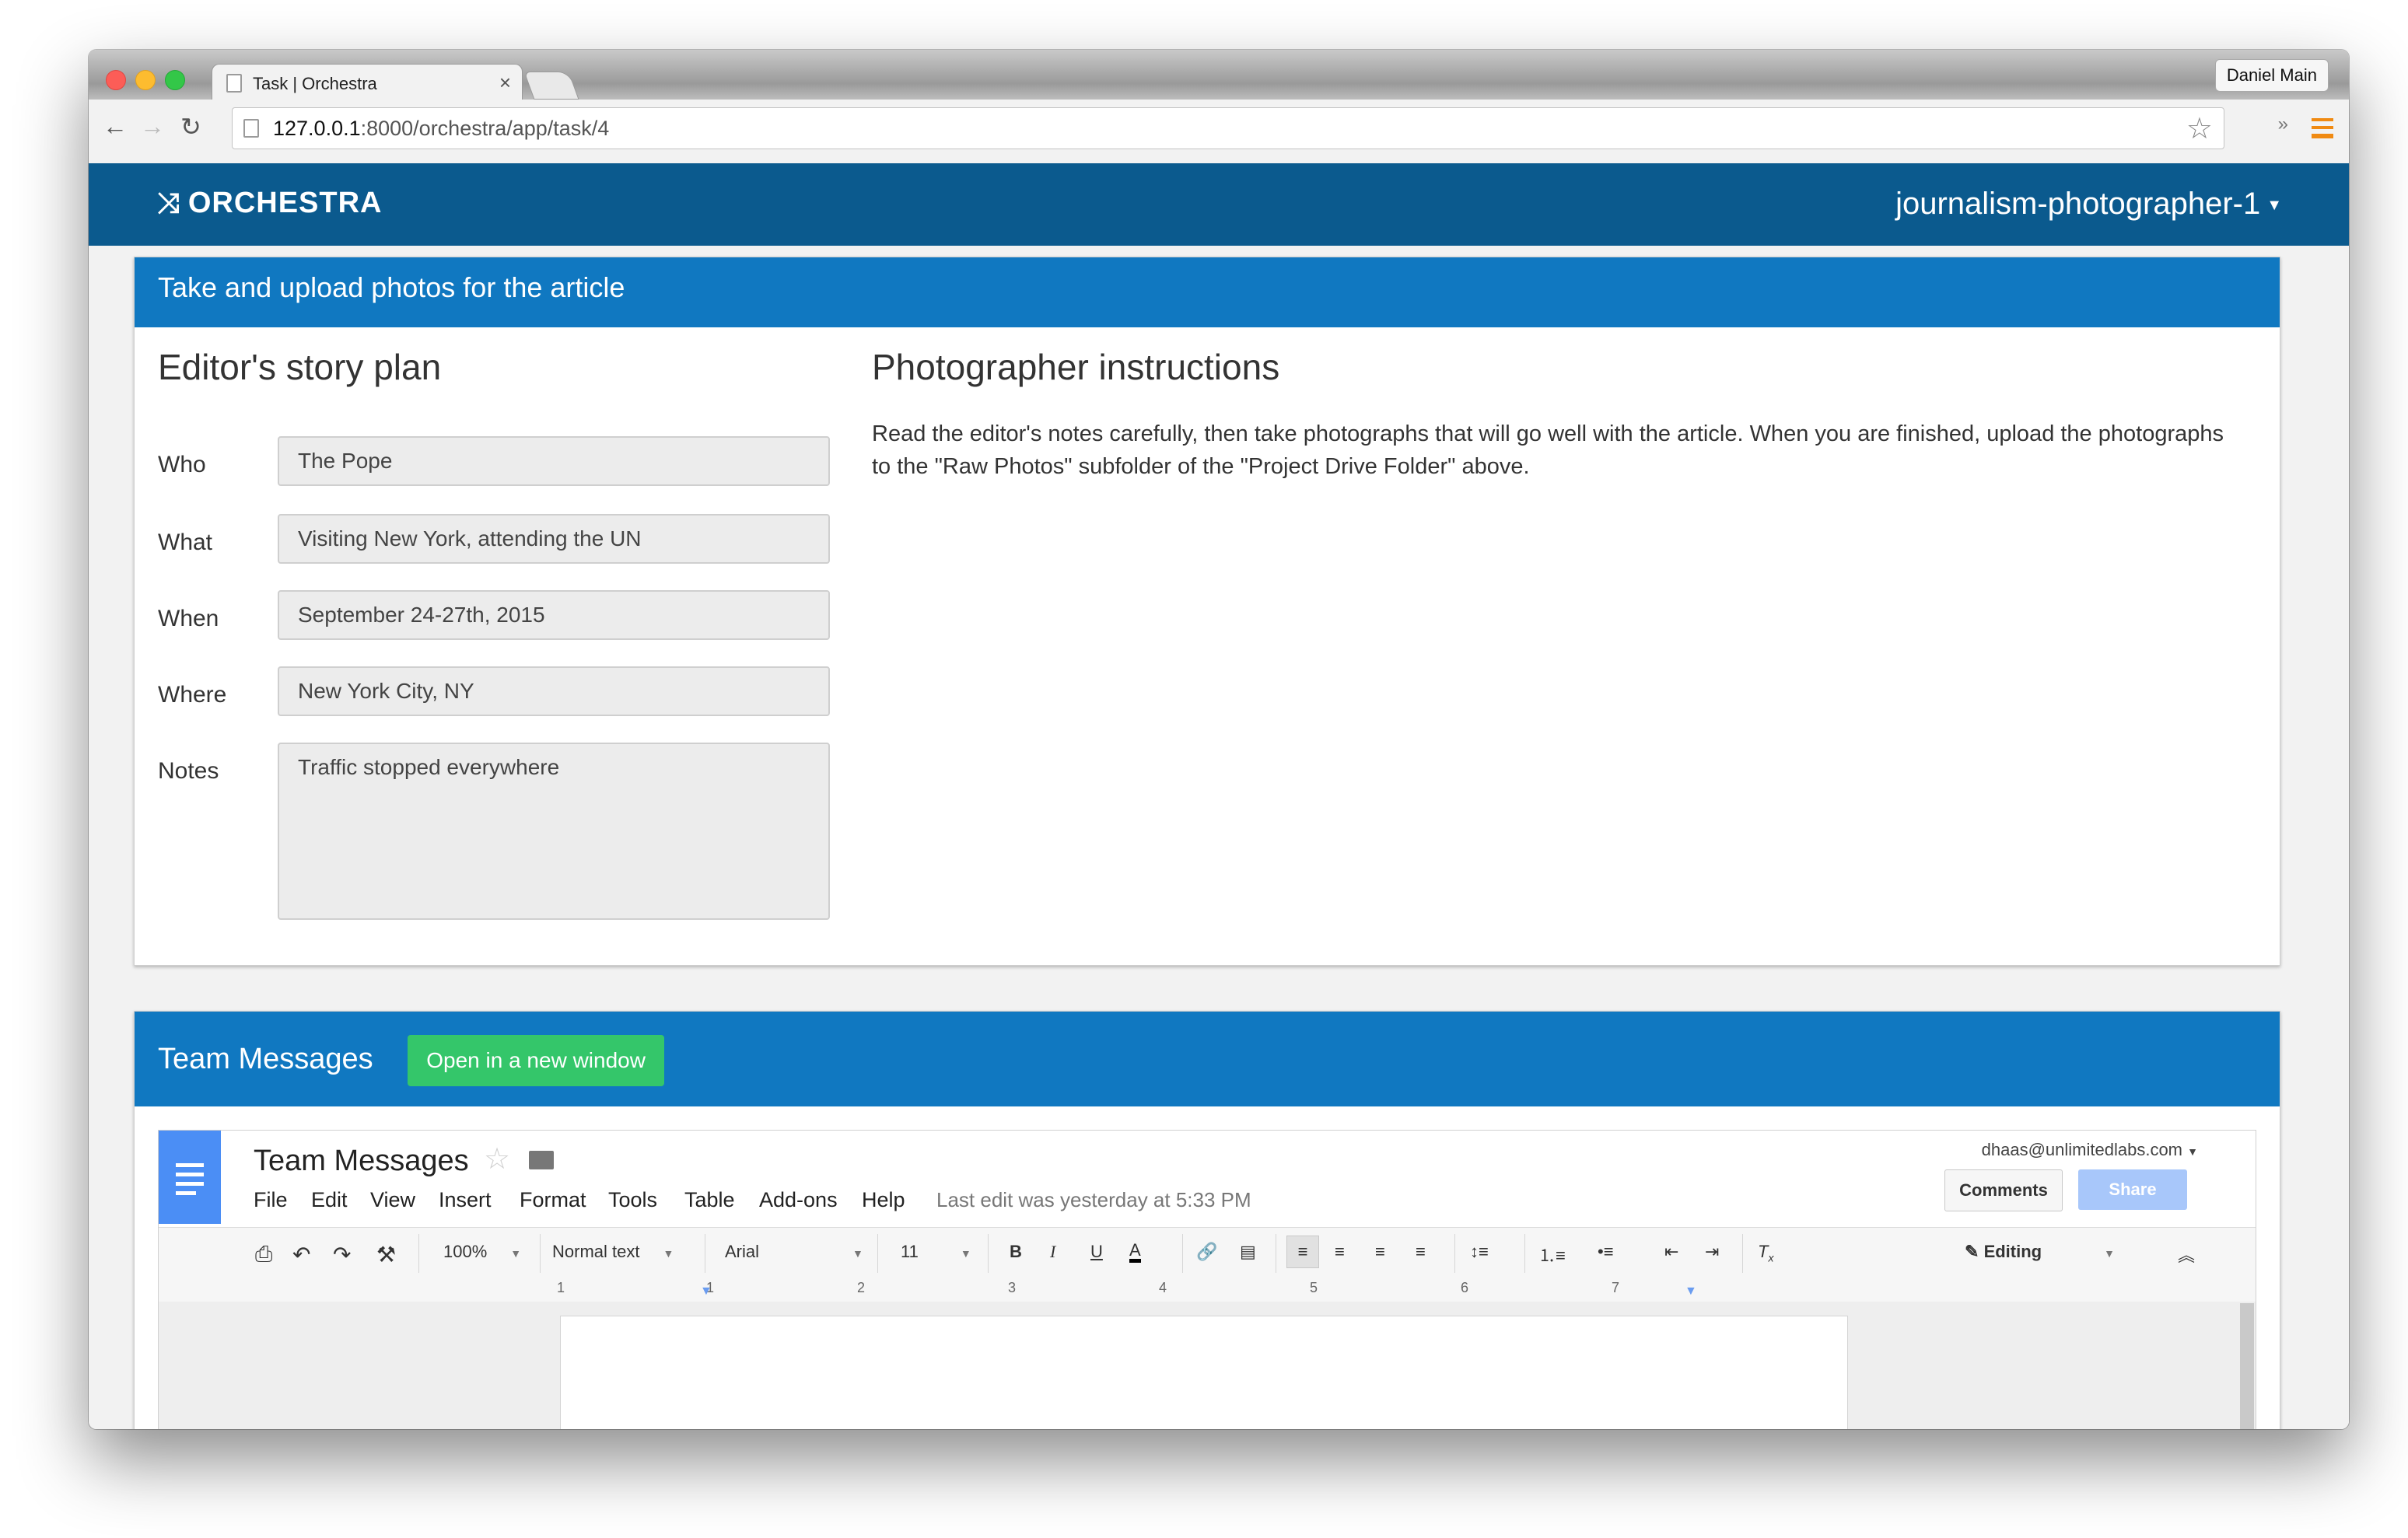  What do you see at coordinates (553, 1200) in the screenshot?
I see `menu-format: Format` at bounding box center [553, 1200].